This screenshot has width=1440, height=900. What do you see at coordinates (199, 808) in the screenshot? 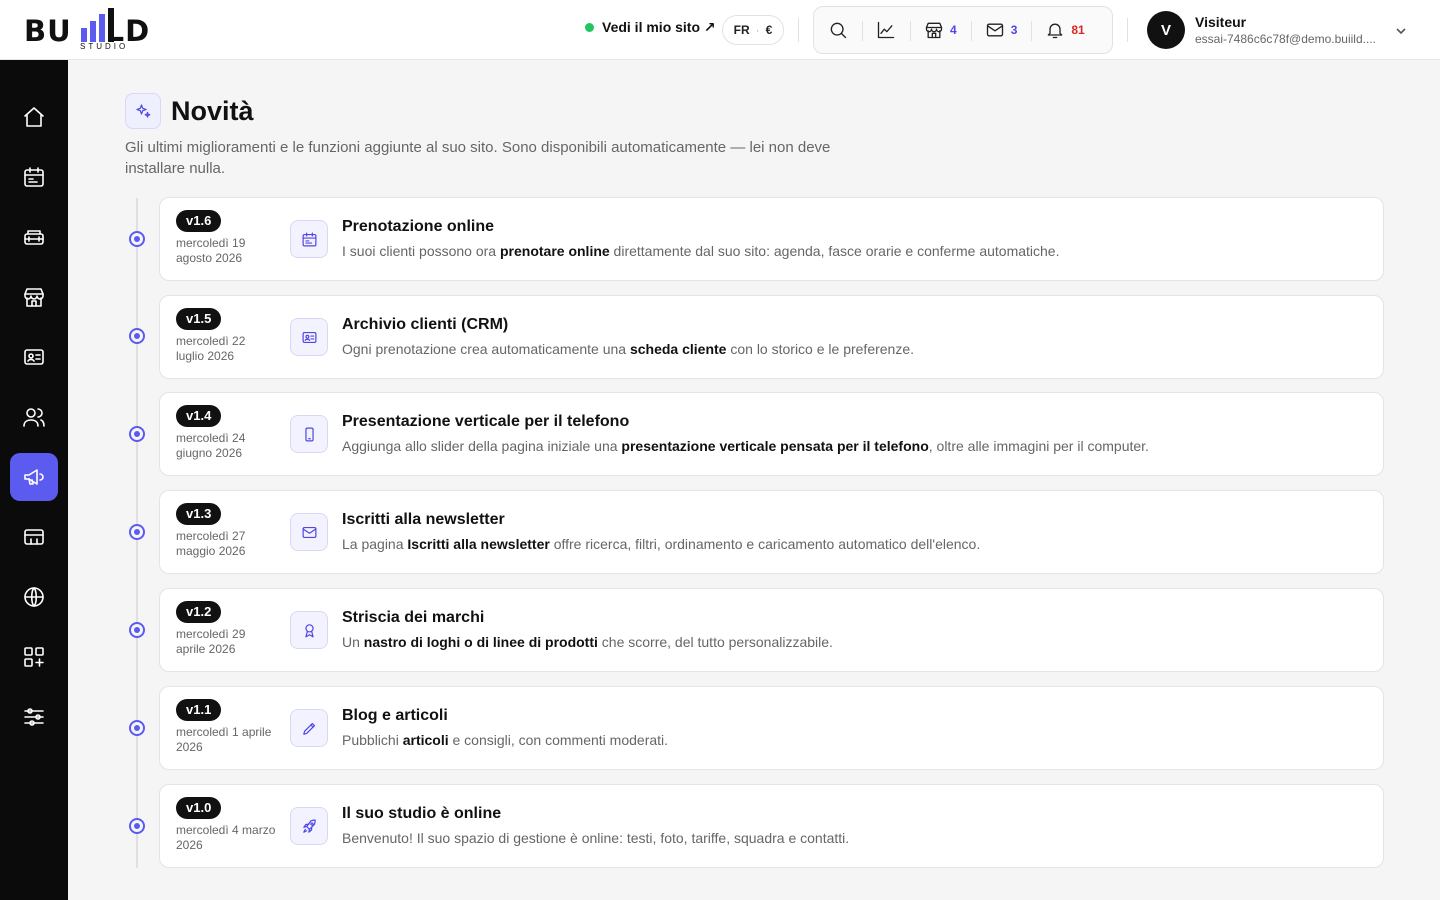
I see `version-badge: v1.0` at bounding box center [199, 808].